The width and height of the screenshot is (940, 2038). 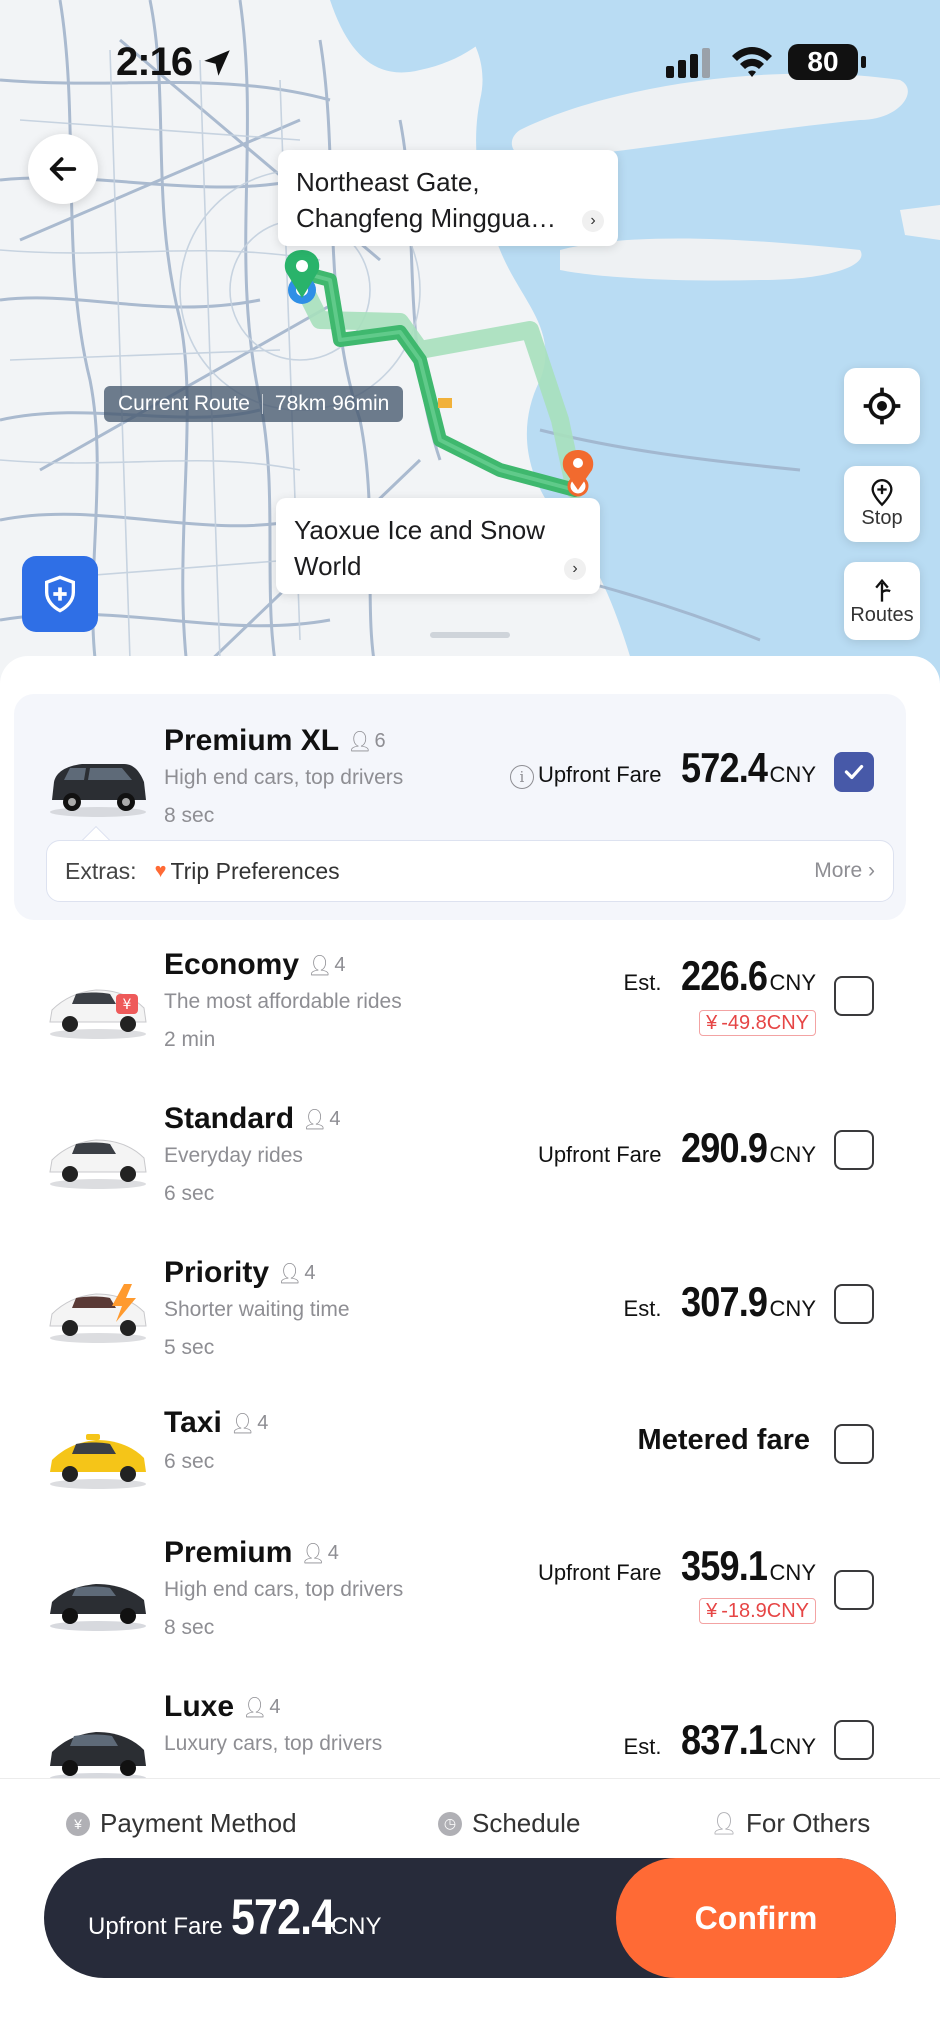 What do you see at coordinates (724, 1565) in the screenshot?
I see `price-value: 359.1` at bounding box center [724, 1565].